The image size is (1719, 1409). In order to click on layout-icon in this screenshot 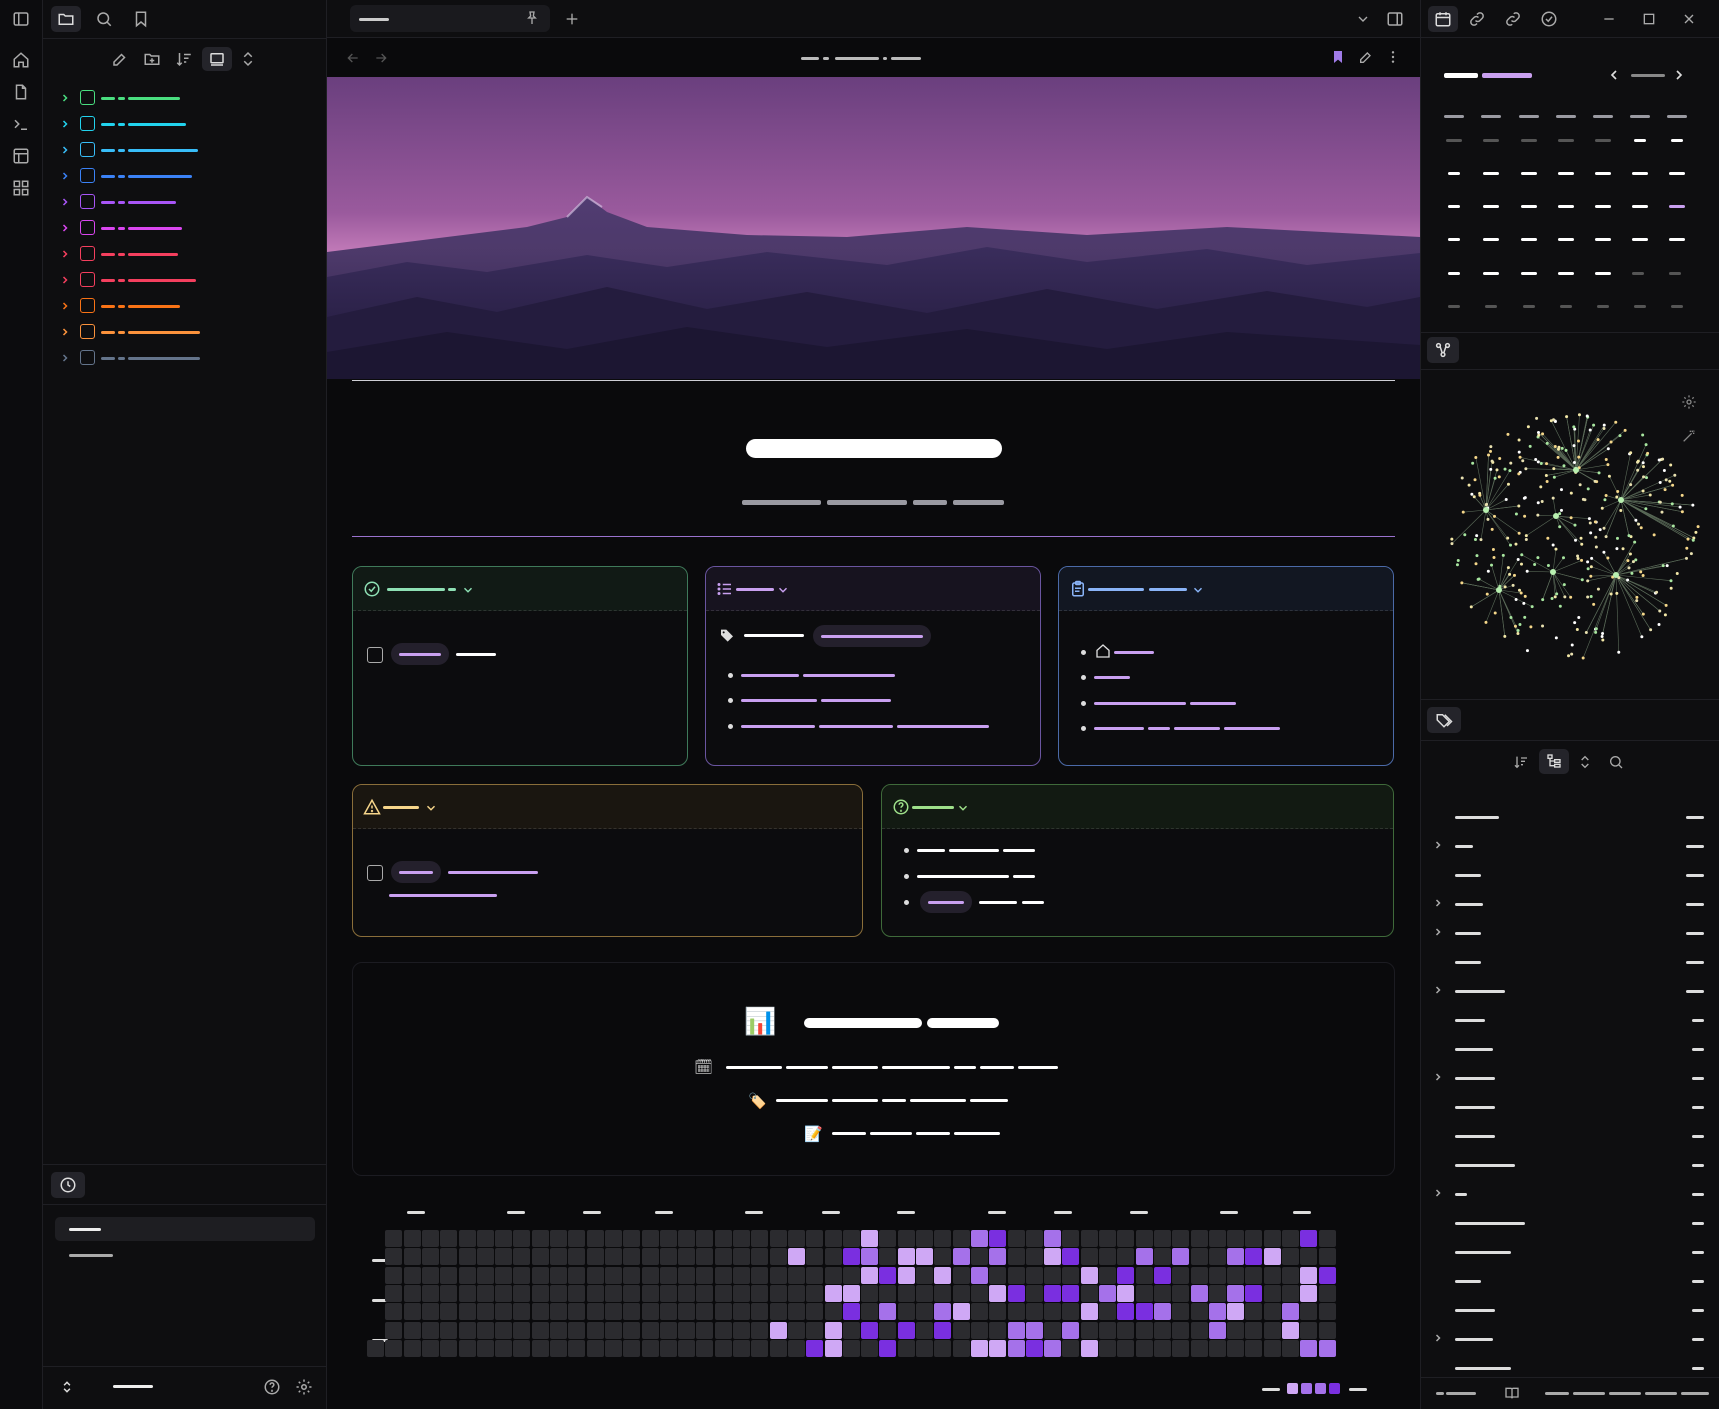, I will do `click(21, 156)`.